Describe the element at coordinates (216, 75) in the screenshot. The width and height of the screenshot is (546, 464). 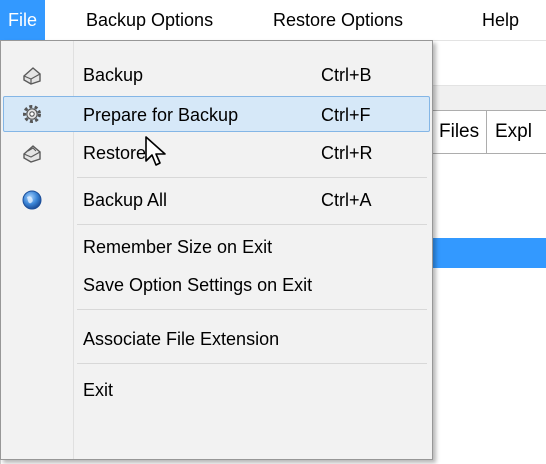
I see `menu-item-backup: Backup Ctrl+B` at that location.